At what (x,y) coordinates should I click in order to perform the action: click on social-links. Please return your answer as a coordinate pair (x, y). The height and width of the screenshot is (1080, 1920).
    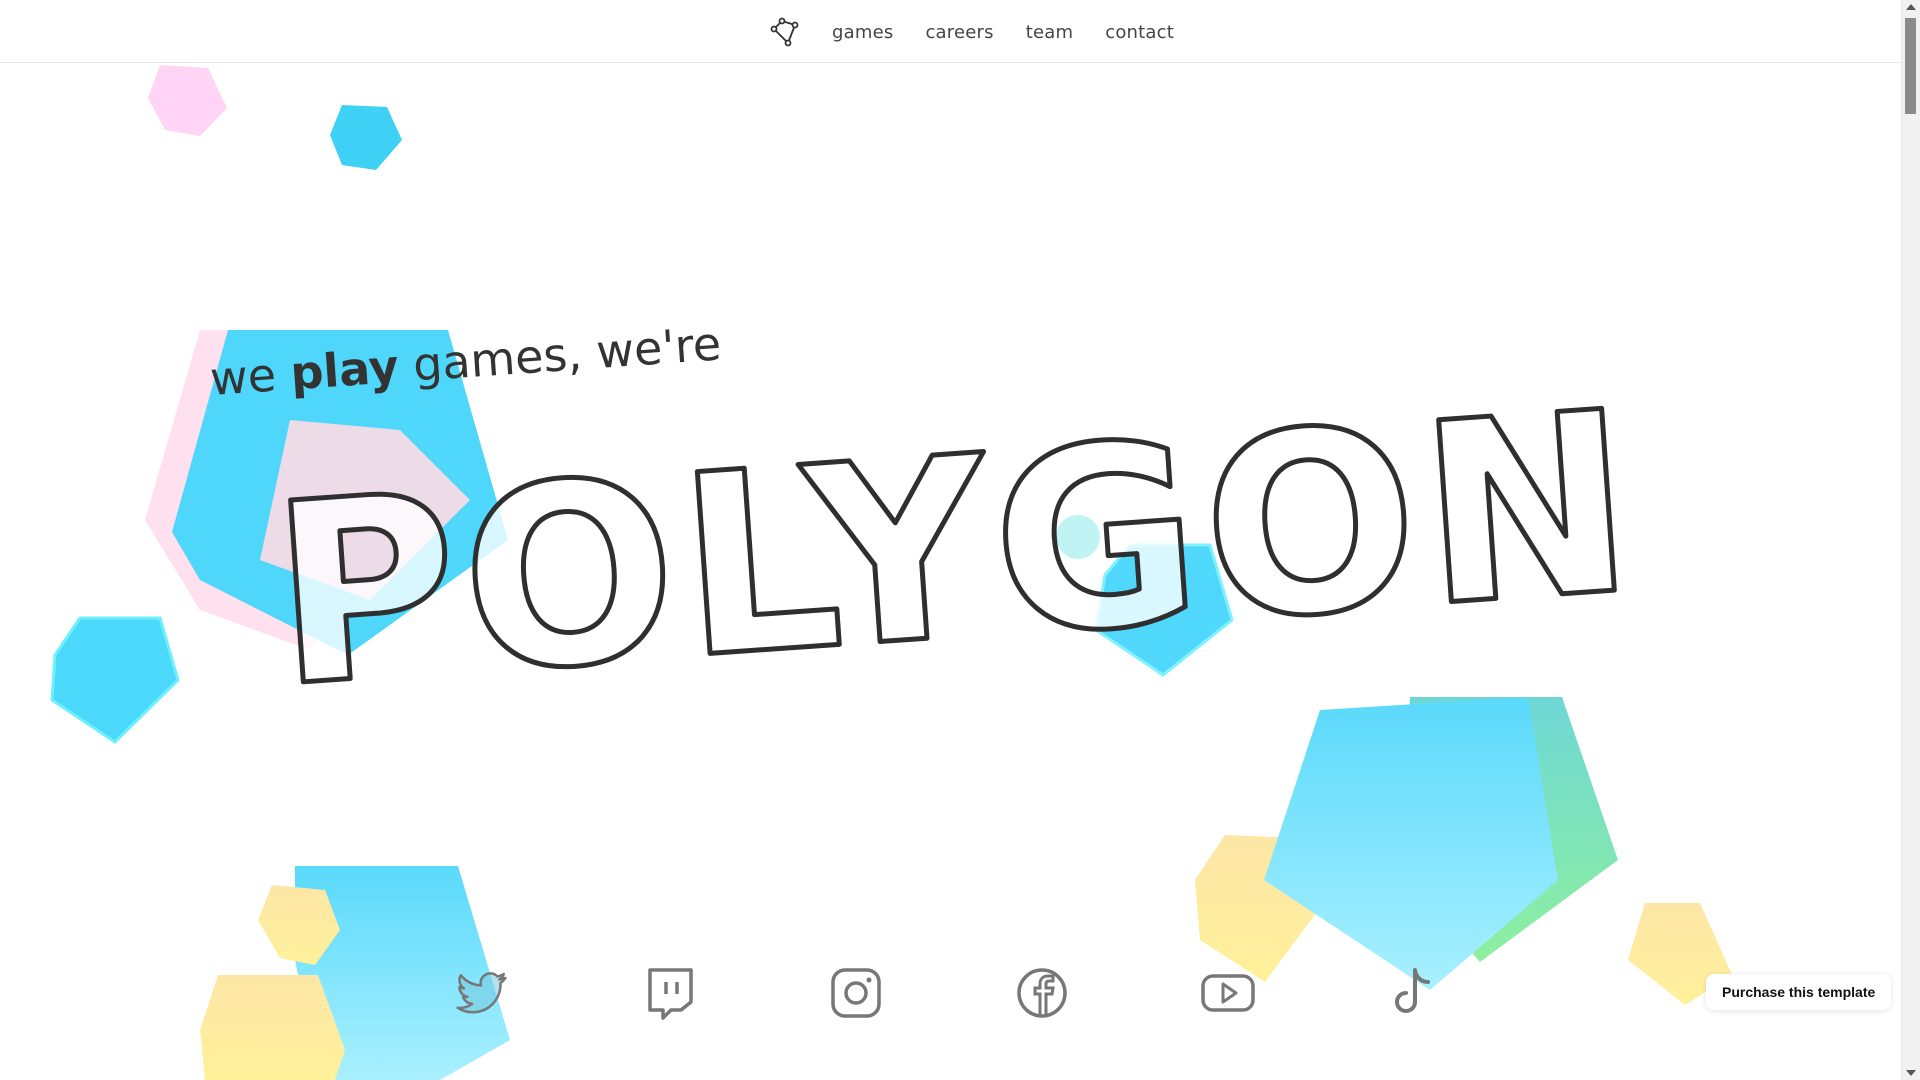
    Looking at the image, I should click on (955, 996).